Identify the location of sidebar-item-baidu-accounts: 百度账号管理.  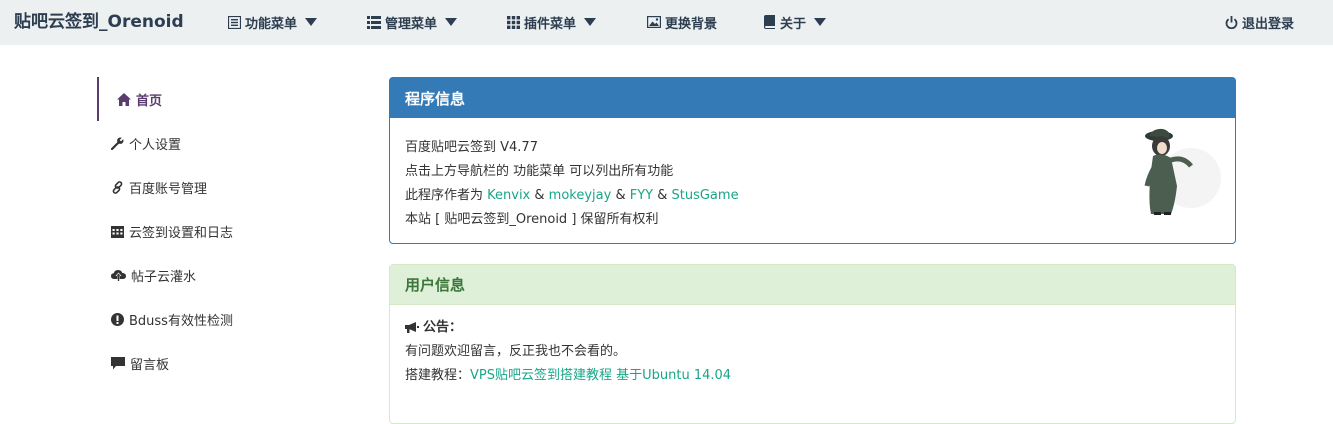
(202, 187).